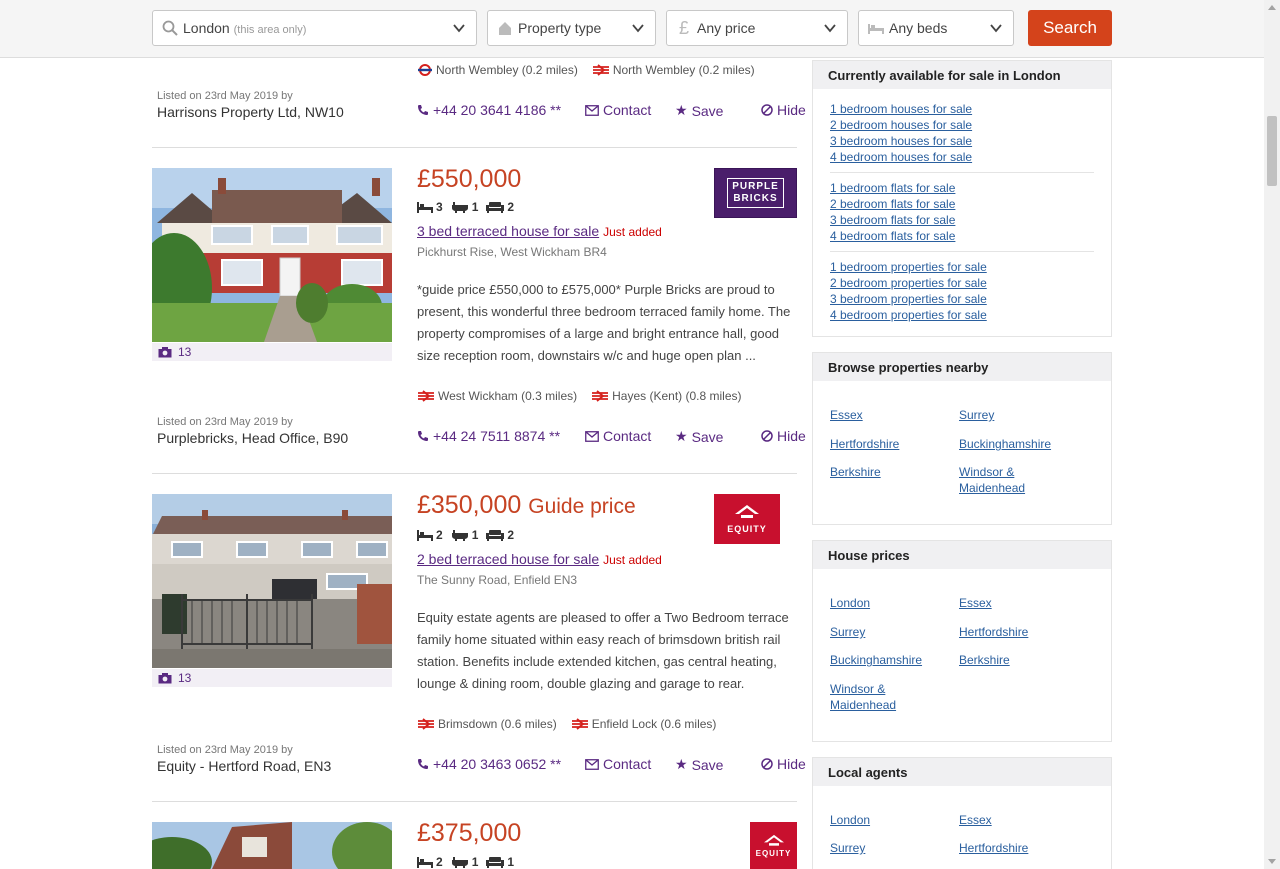 The image size is (1280, 869). What do you see at coordinates (250, 112) in the screenshot?
I see `agent-name: Harrisons Property Ltd, NW10` at bounding box center [250, 112].